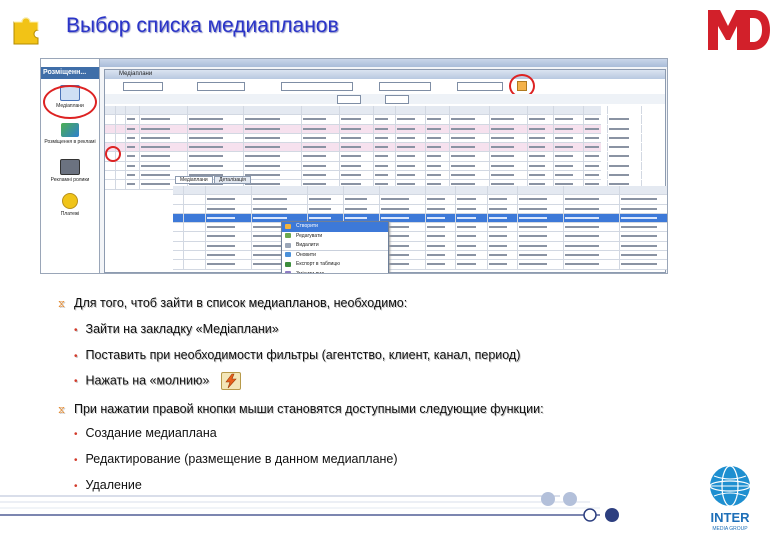  Describe the element at coordinates (317, 86) in the screenshot. I see `filter-channel` at that location.